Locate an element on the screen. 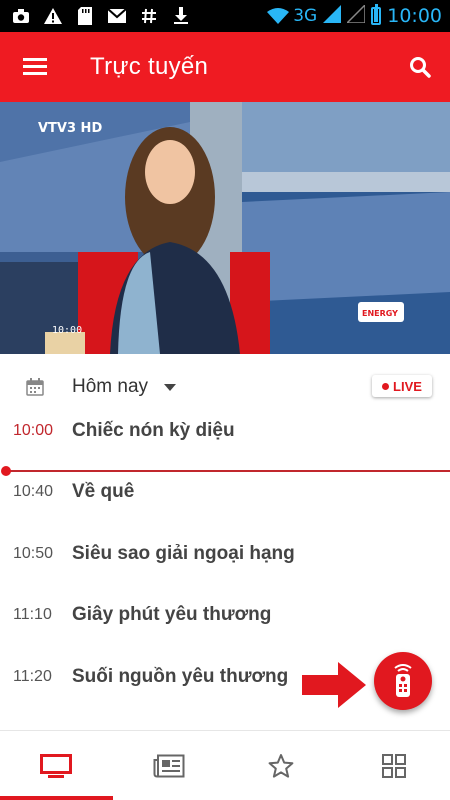 This screenshot has height=800, width=450. program-time: 10:00 is located at coordinates (33, 430).